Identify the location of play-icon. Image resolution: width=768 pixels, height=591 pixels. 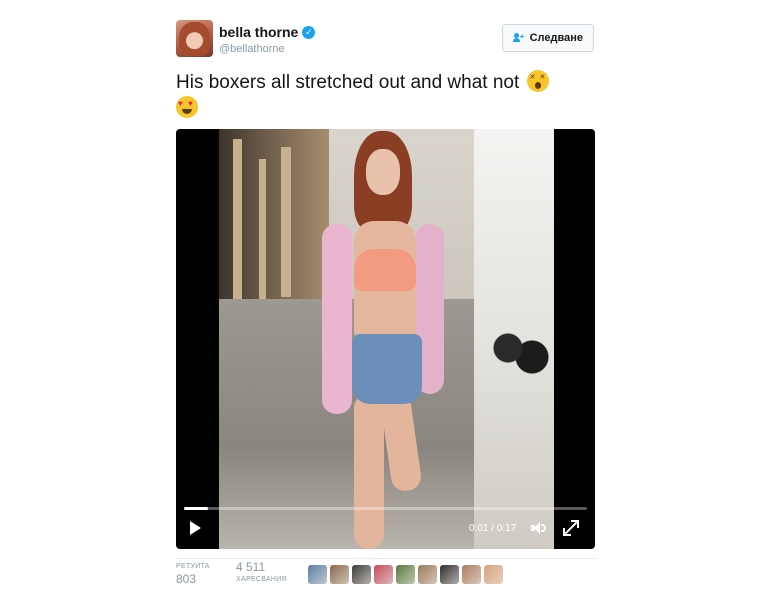
(195, 528).